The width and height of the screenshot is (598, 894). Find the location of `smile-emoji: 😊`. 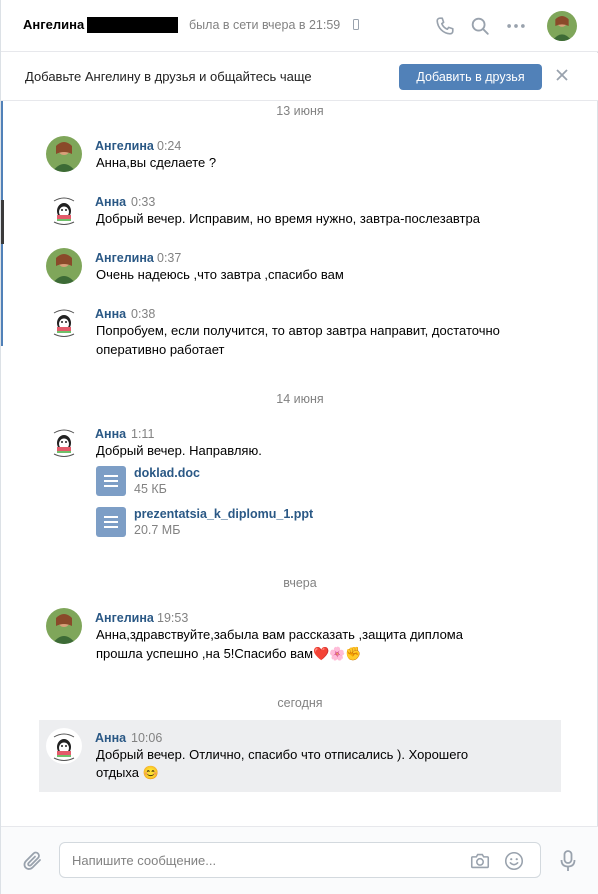

smile-emoji: 😊 is located at coordinates (150, 772).